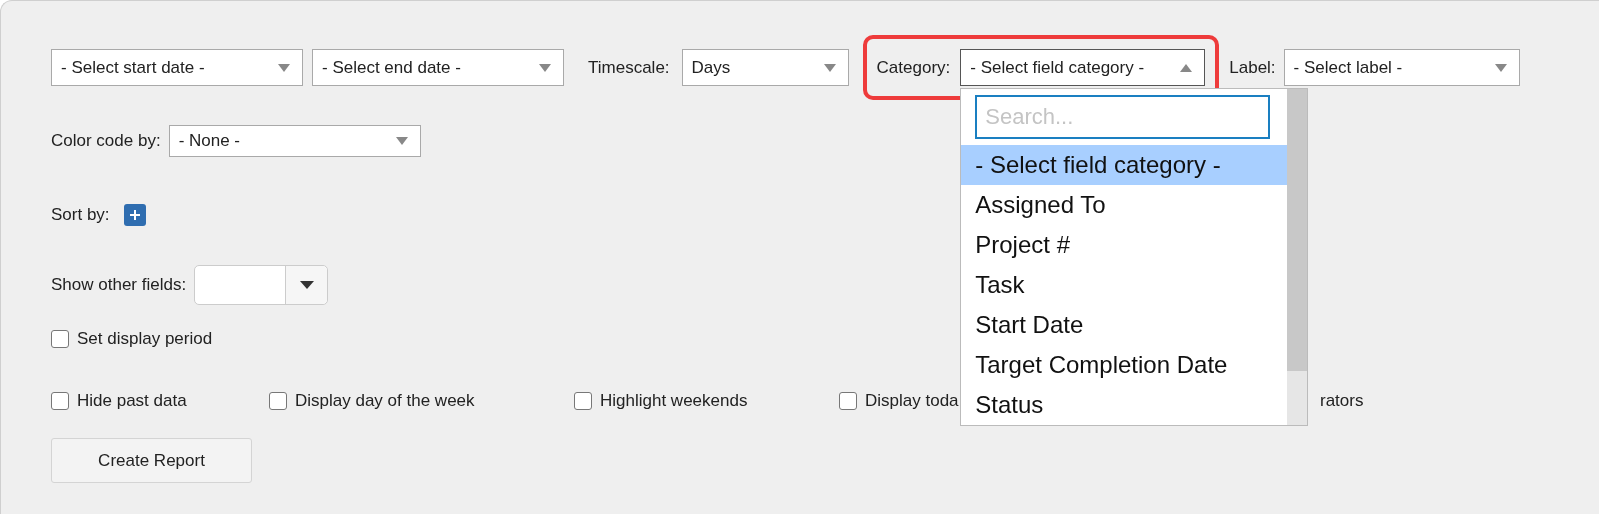 The height and width of the screenshot is (514, 1599). I want to click on color-code-label: Color code by:, so click(106, 141).